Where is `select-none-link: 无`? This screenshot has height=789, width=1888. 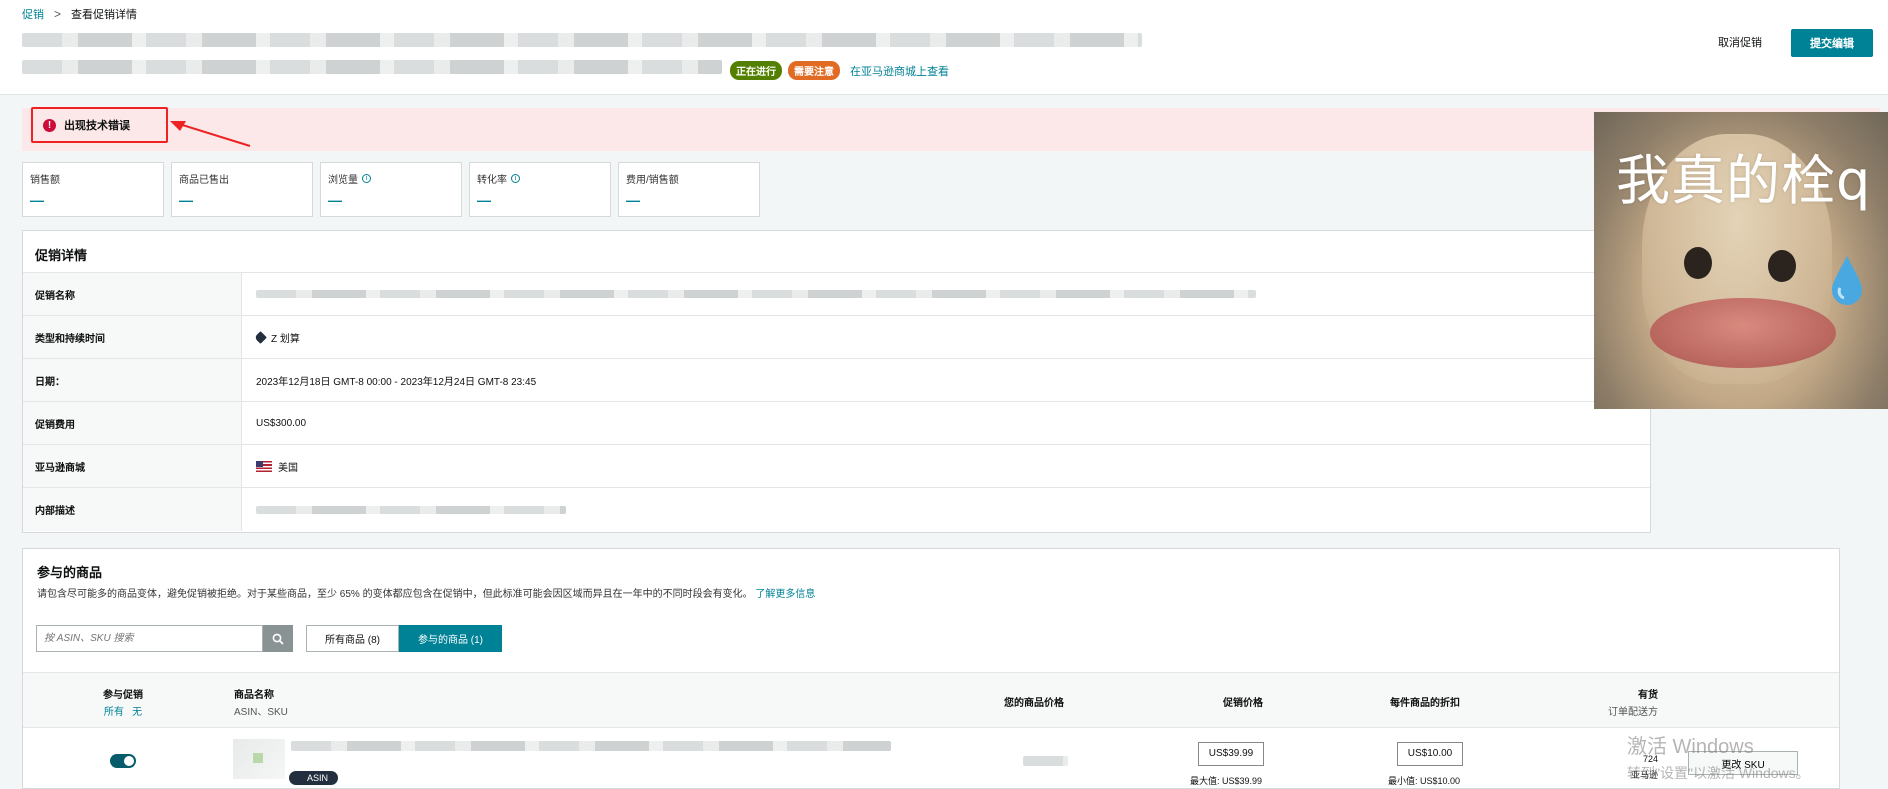
select-none-link: 无 is located at coordinates (137, 712).